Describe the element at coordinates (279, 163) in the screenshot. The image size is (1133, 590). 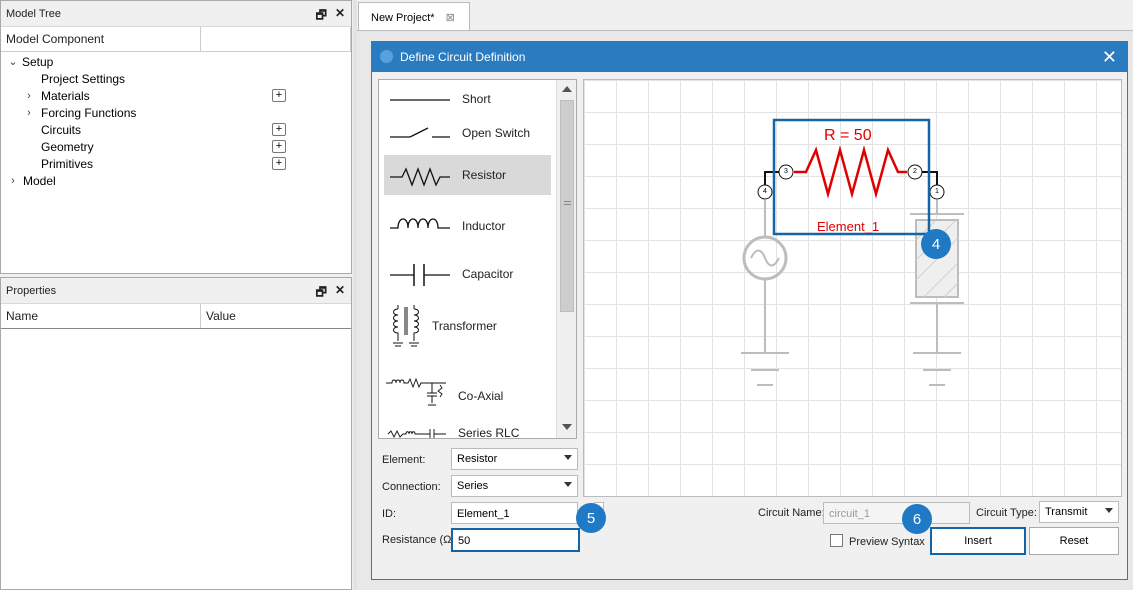
I see `add-primitive-button: +` at that location.